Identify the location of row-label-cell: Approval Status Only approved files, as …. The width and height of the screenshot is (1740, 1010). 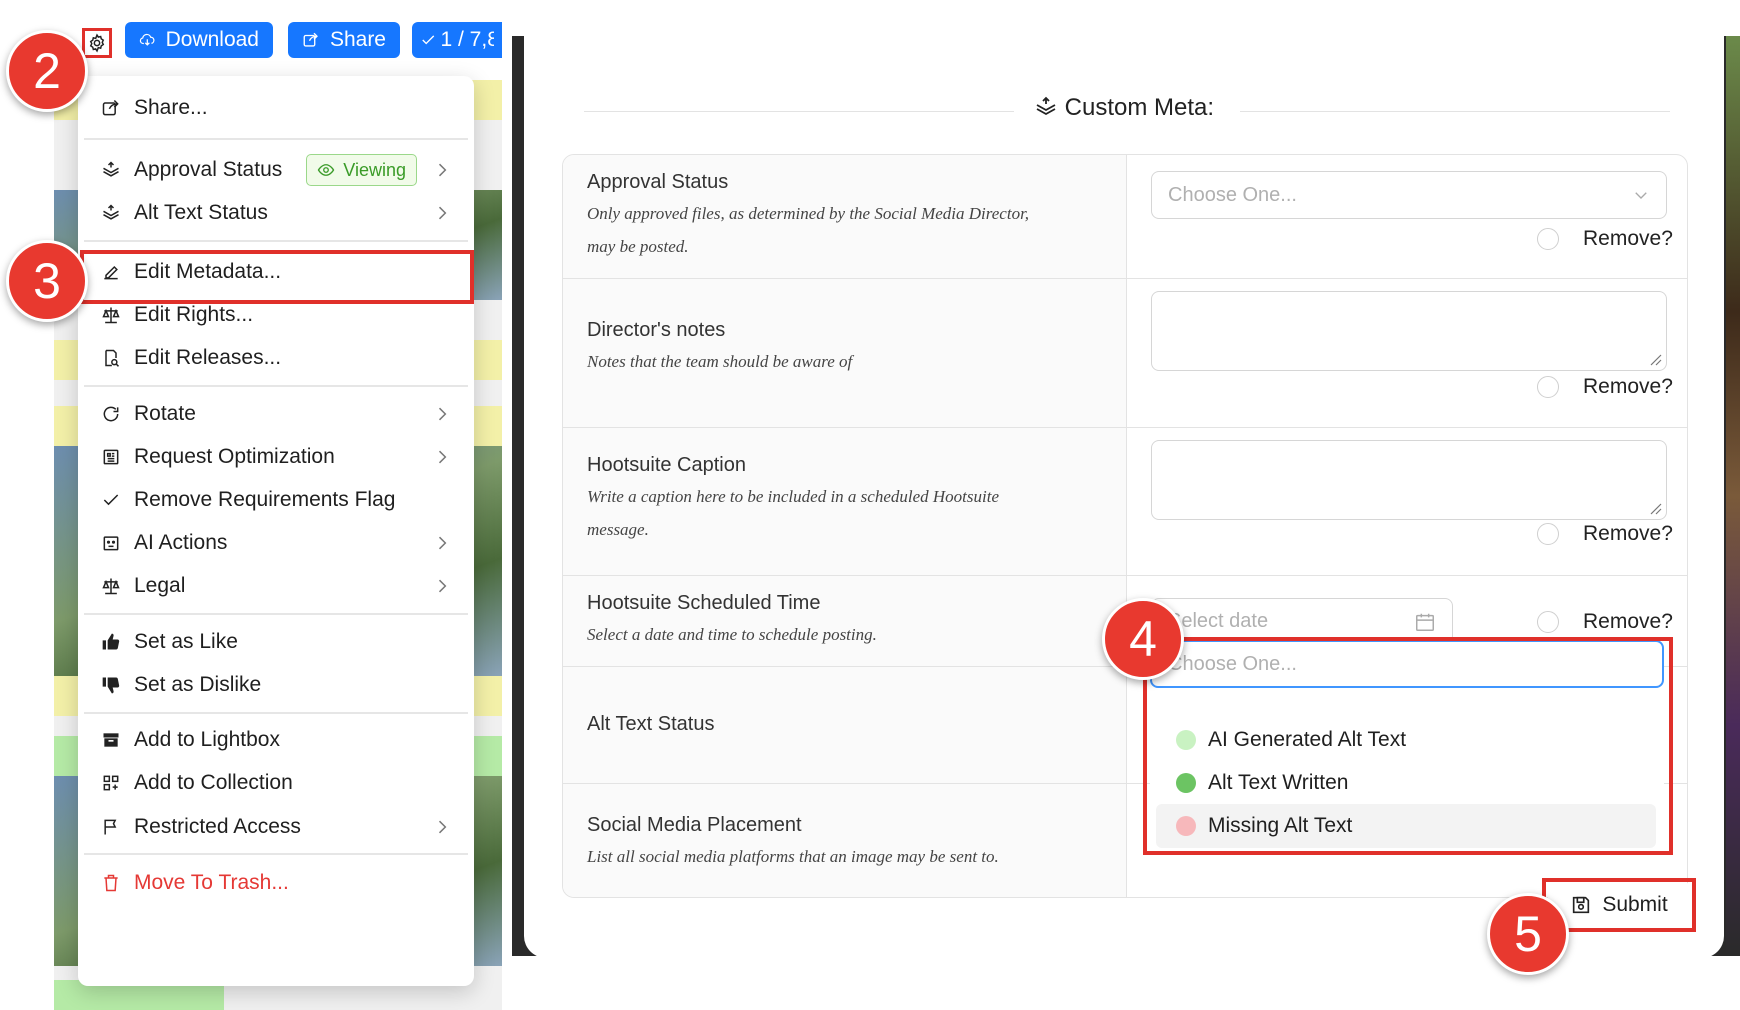
(845, 216).